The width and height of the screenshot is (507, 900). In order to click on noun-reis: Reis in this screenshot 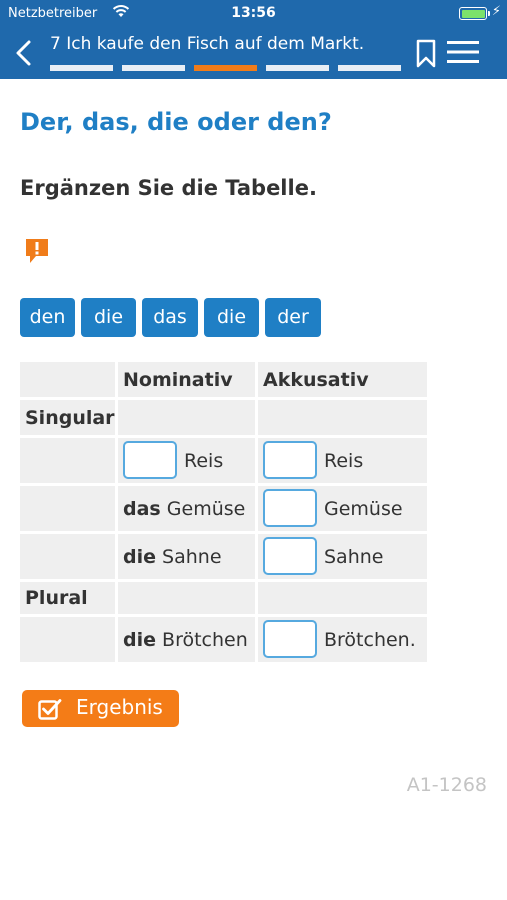, I will do `click(204, 460)`.